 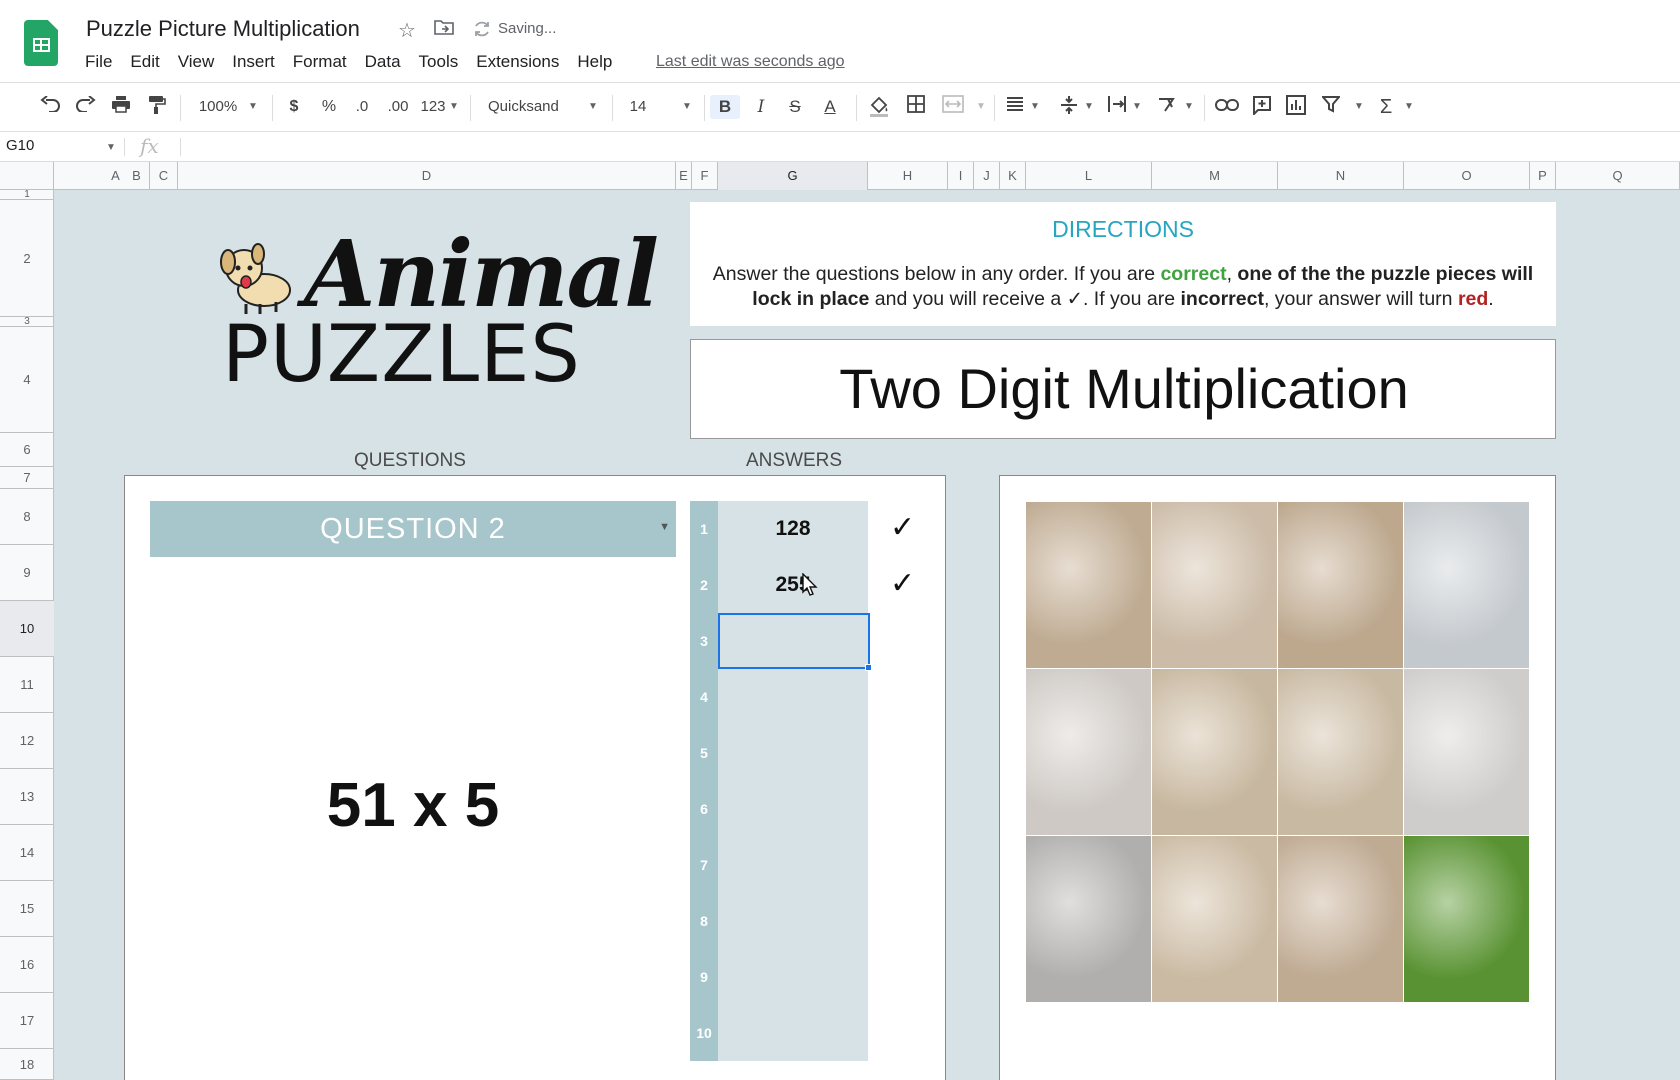 I want to click on chevron-down-icon: ▼, so click(x=664, y=527).